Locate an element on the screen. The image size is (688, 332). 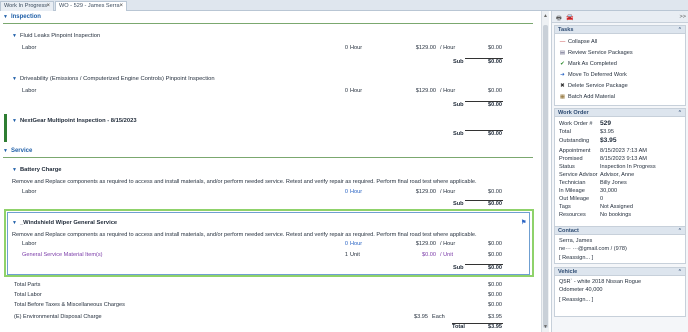
panel-title: Contact is located at coordinates (568, 231).